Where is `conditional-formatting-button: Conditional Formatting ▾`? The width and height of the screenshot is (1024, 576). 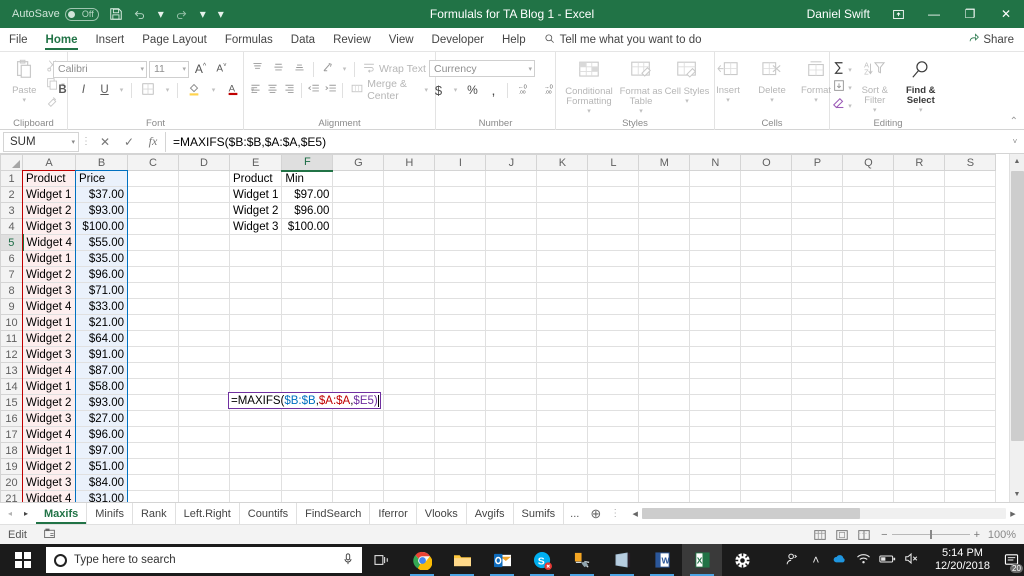 conditional-formatting-button: Conditional Formatting ▾ is located at coordinates (589, 86).